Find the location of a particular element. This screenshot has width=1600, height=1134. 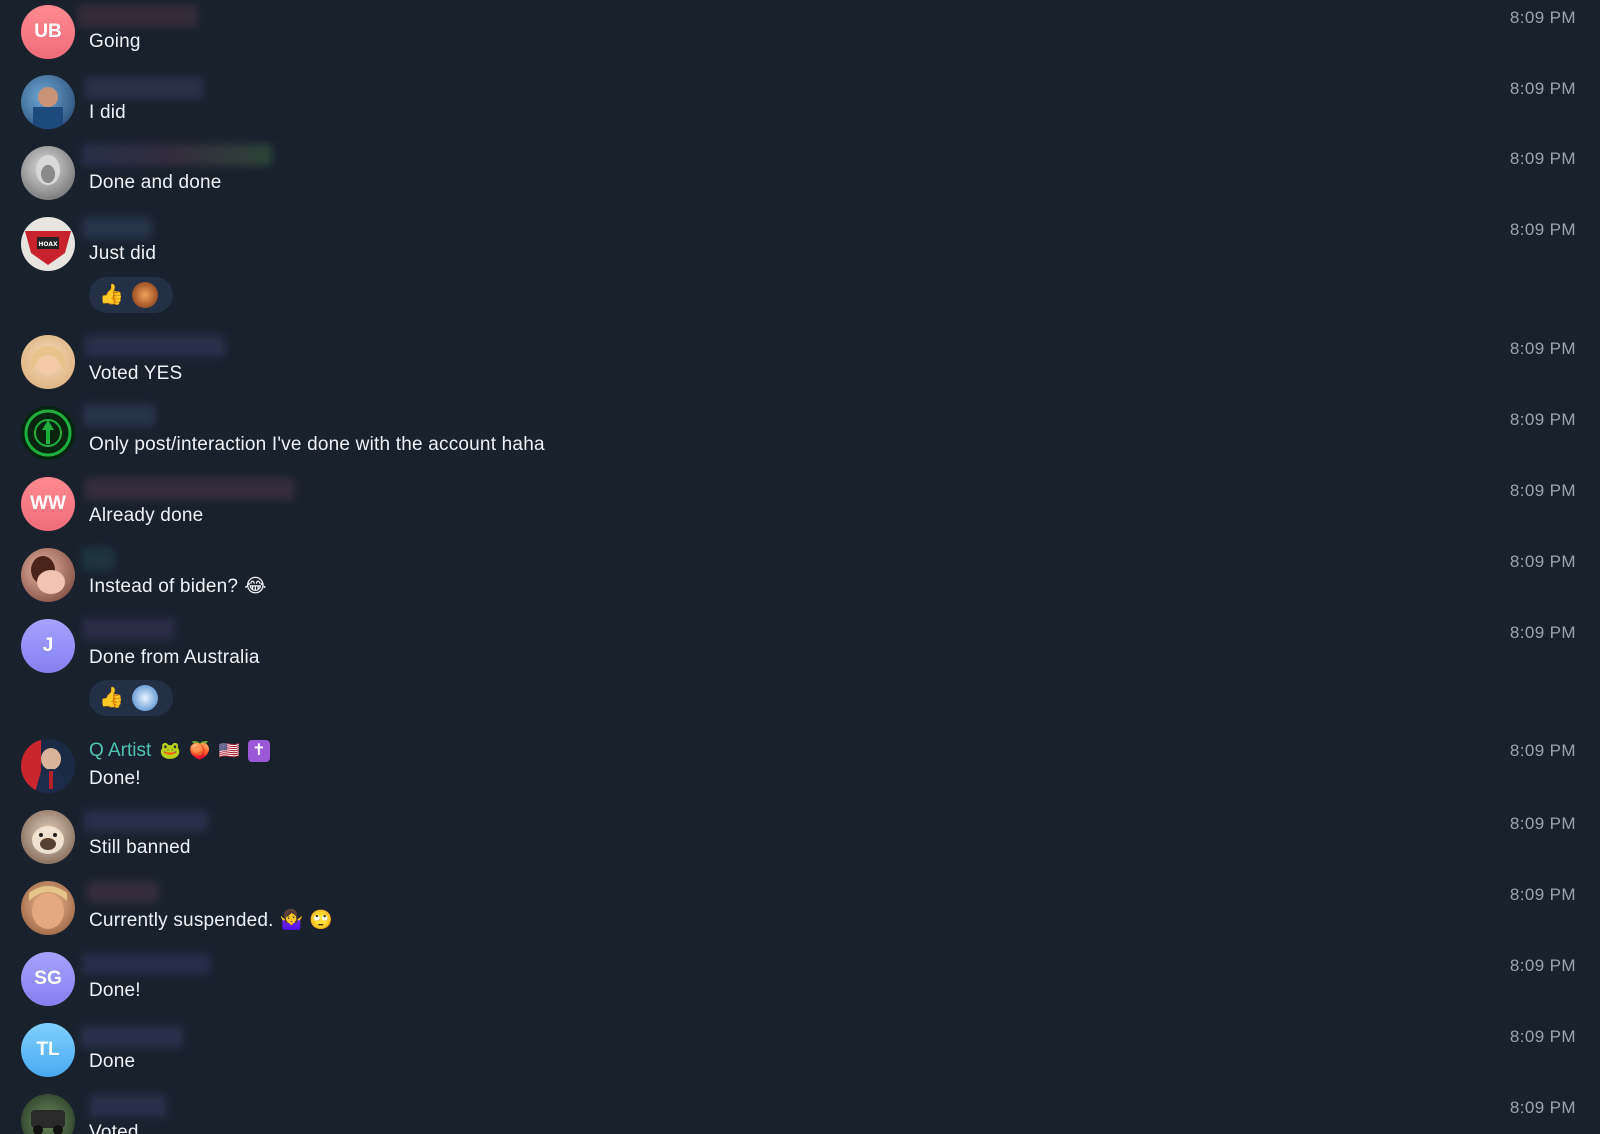

avatar-initials: SG is located at coordinates (48, 978).